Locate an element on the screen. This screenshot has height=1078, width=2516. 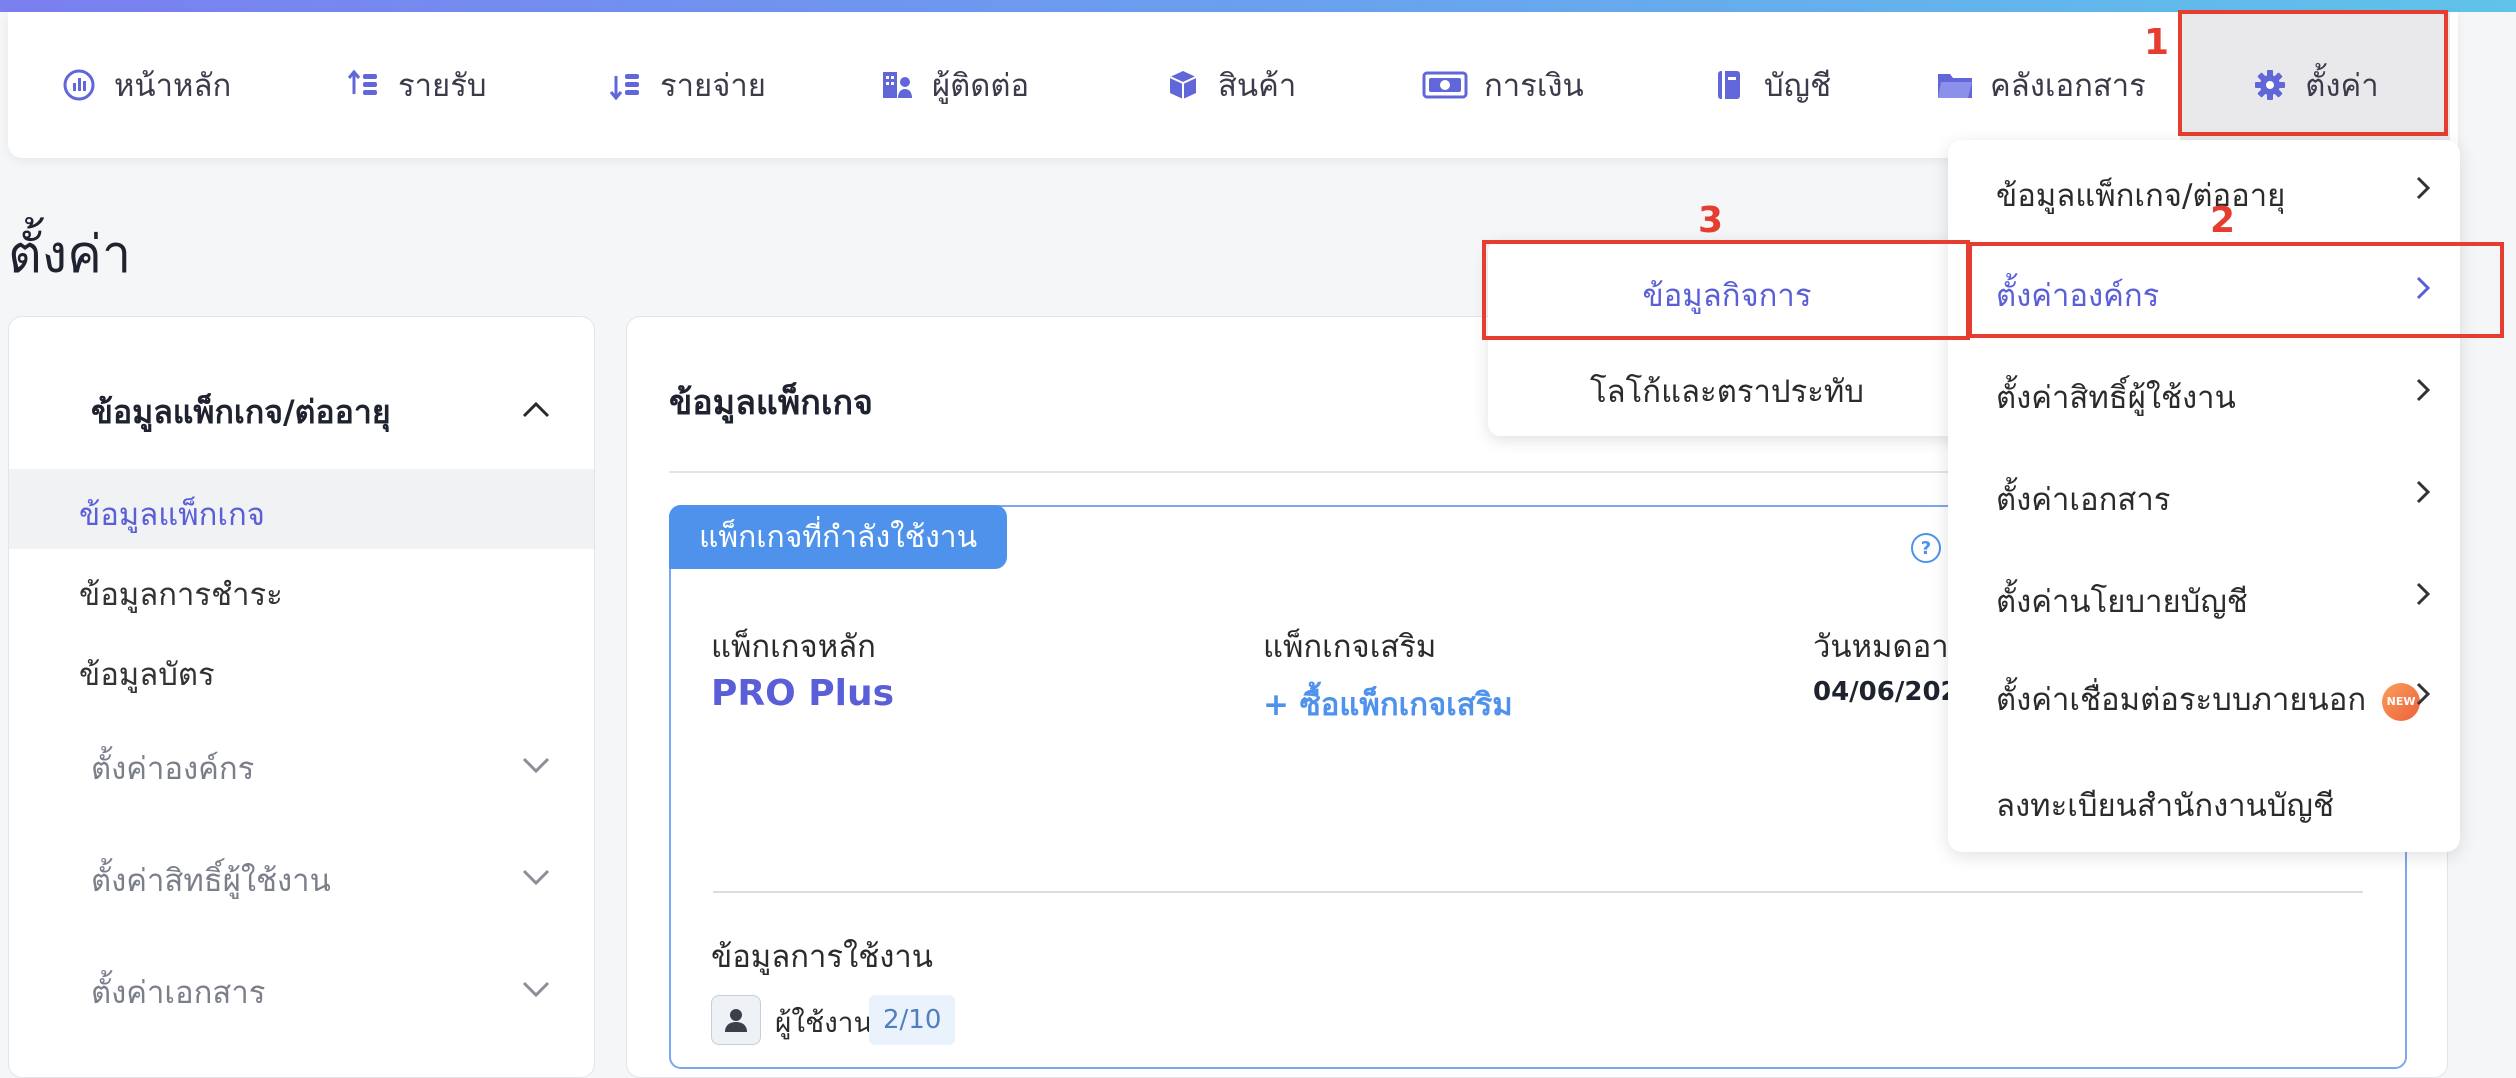
dropdown-item-integrations: ตั้งค่าเชื่อมต่อระบบภายนอก NEW is located at coordinates (2208, 699).